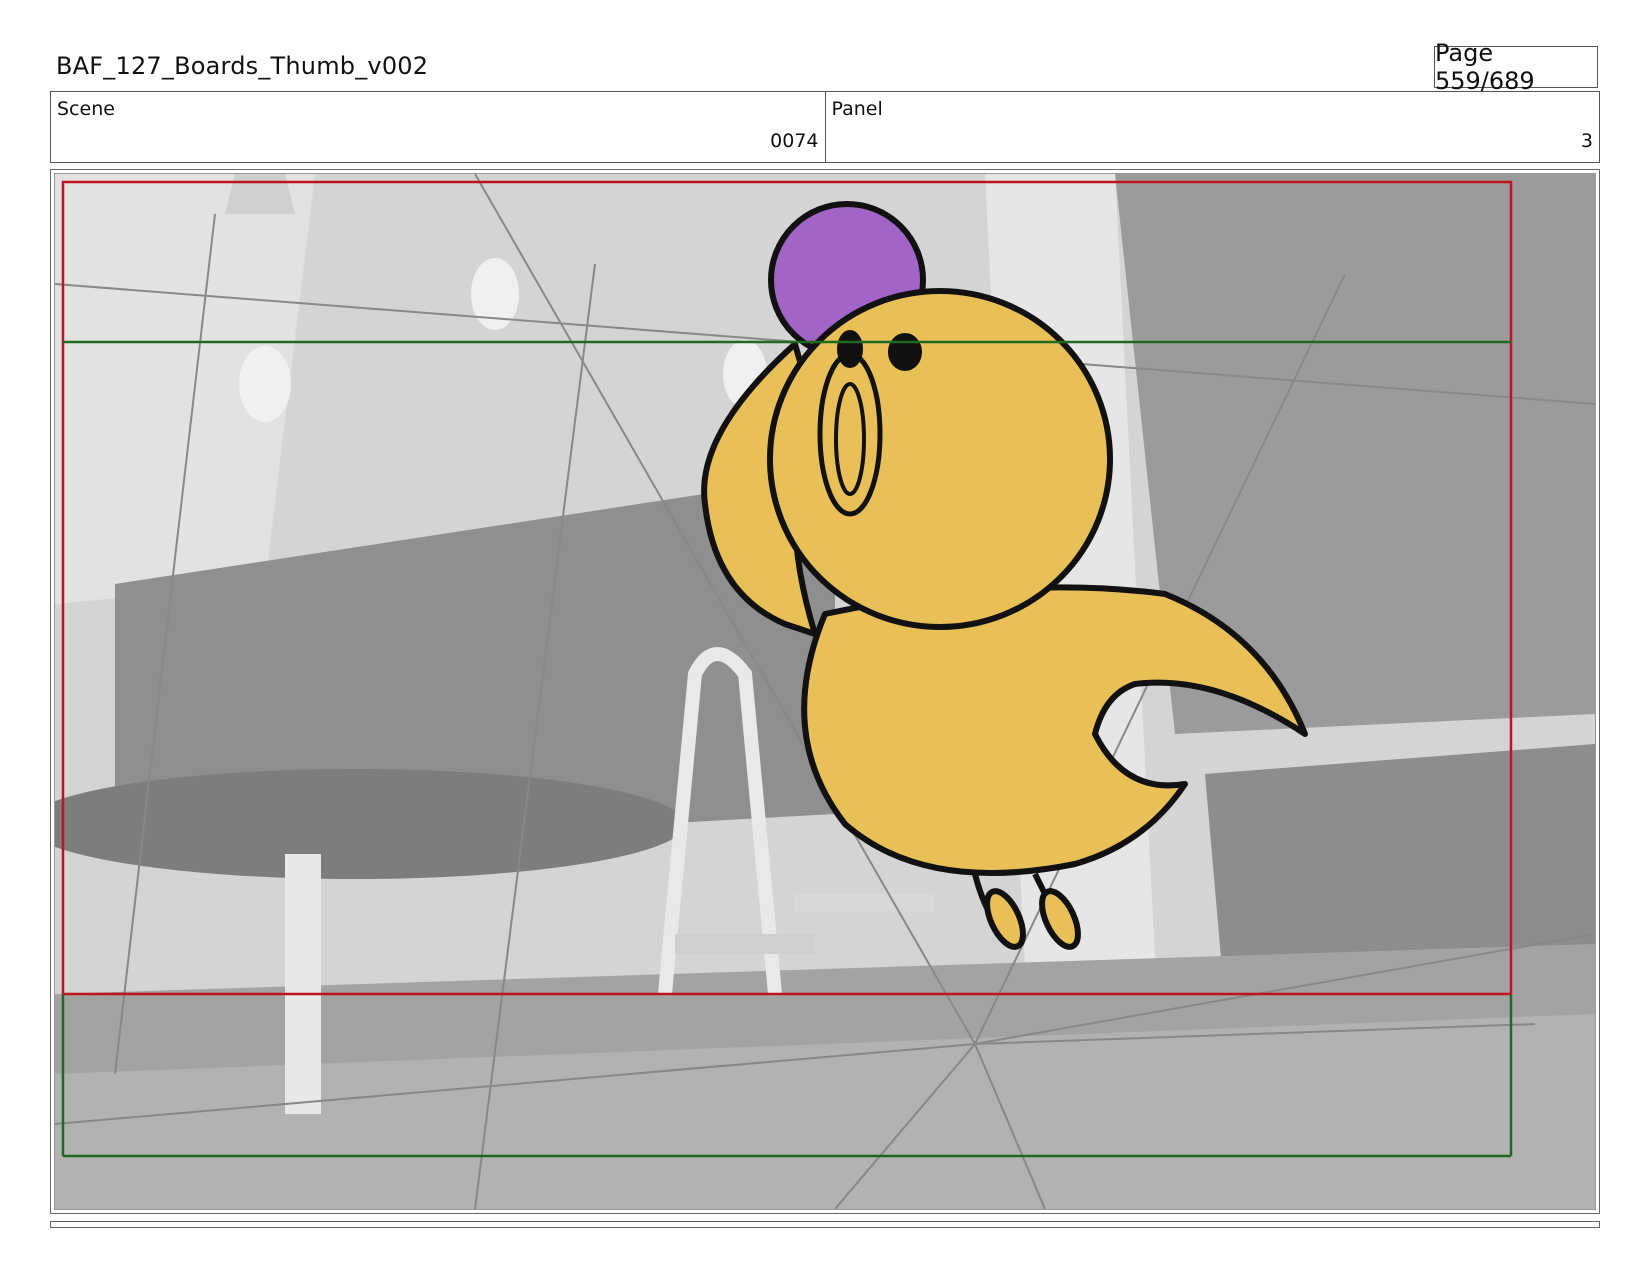 Image resolution: width=1650 pixels, height=1275 pixels. Describe the element at coordinates (1516, 67) in the screenshot. I see `page-number-box: Page 559/689` at that location.